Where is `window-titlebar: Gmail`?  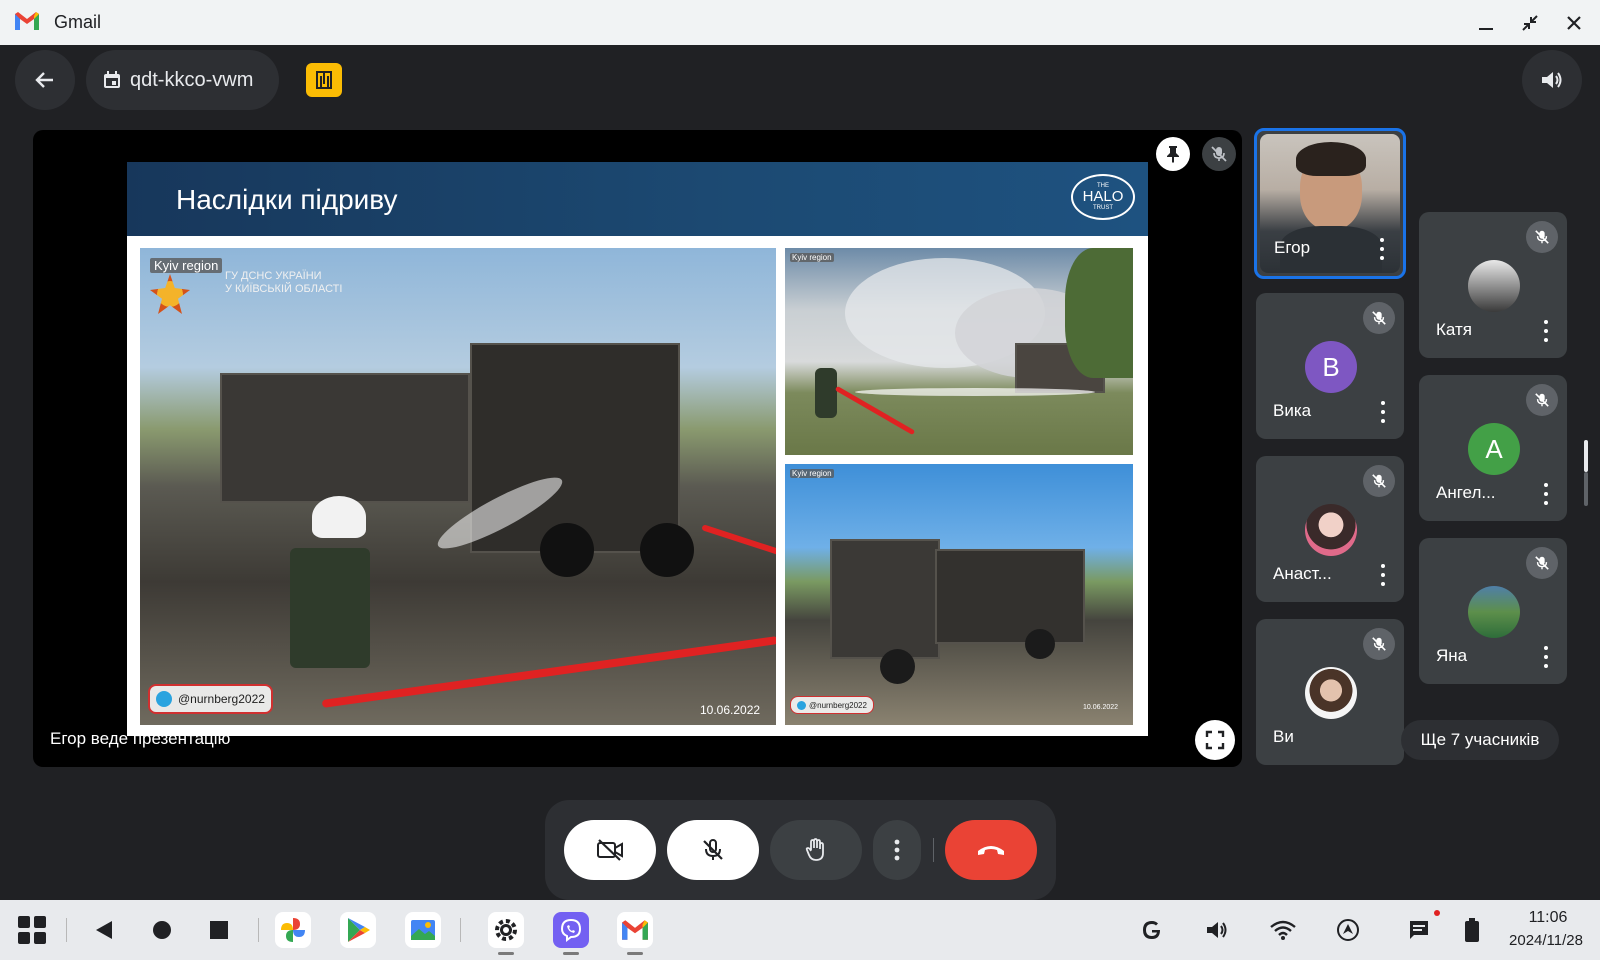 window-titlebar: Gmail is located at coordinates (800, 22).